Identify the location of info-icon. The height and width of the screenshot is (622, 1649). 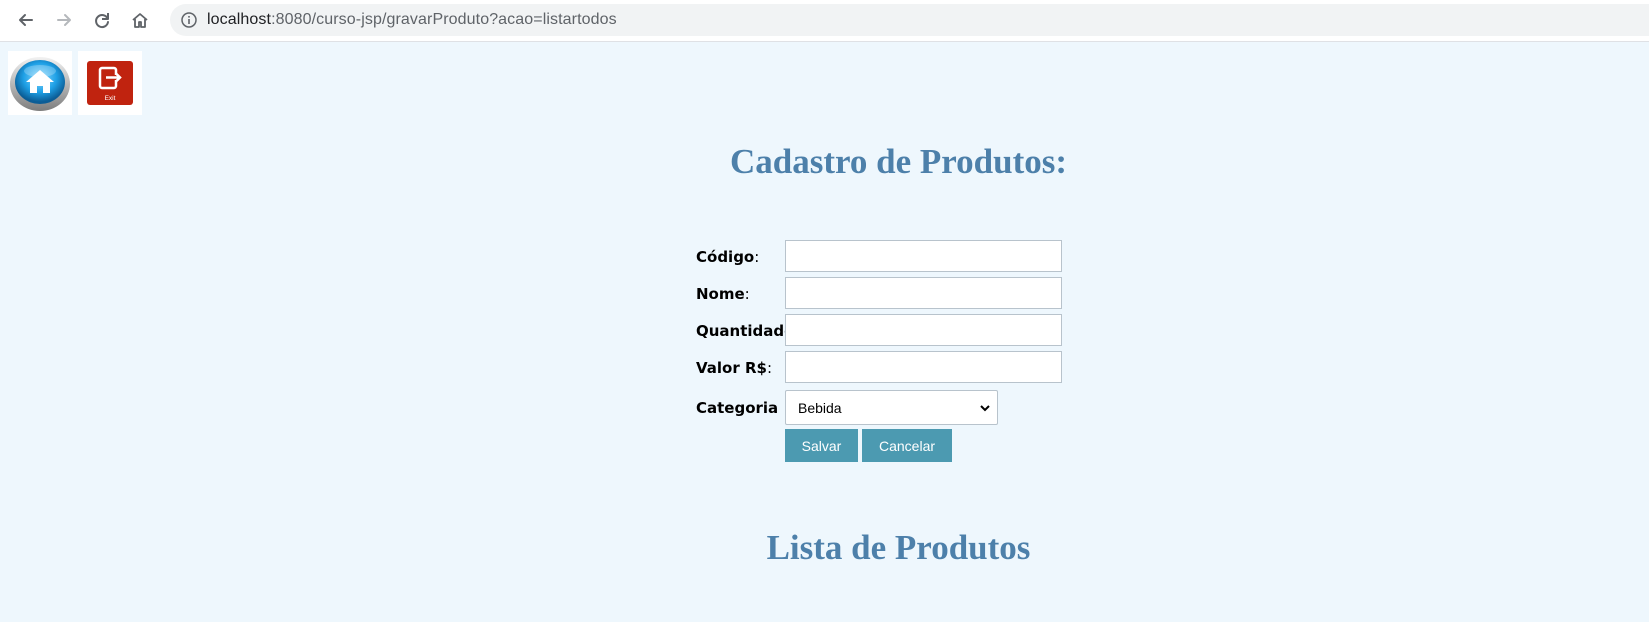
(189, 20).